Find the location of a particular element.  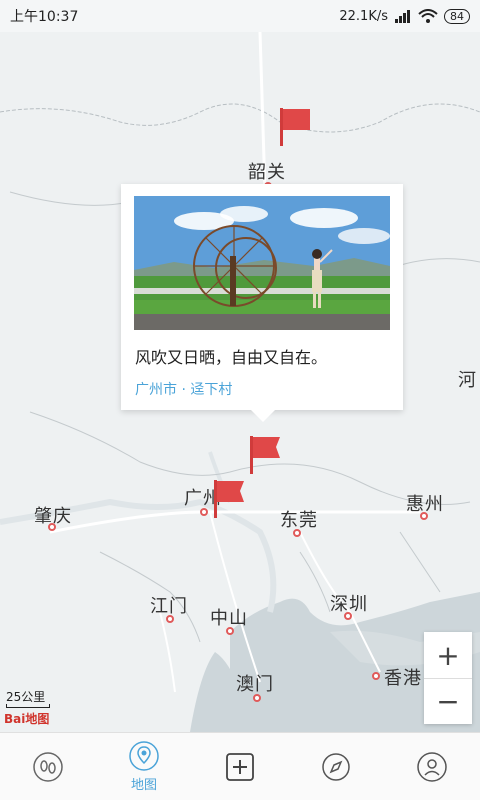

profile-icon is located at coordinates (432, 766).